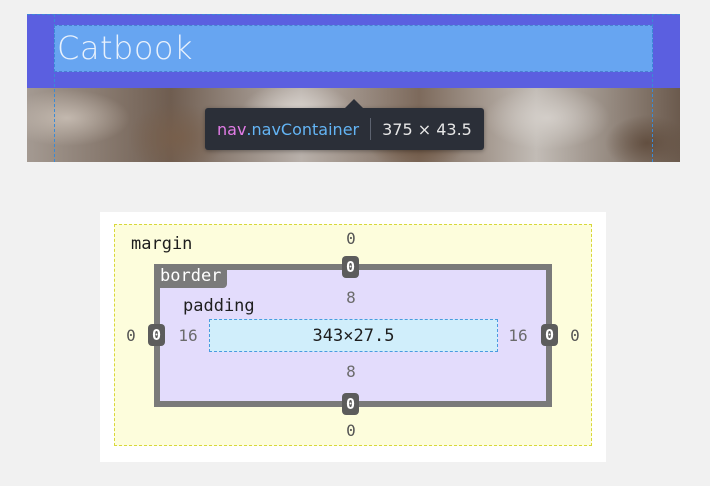 This screenshot has height=486, width=710. What do you see at coordinates (427, 129) in the screenshot?
I see `tooltip-size: 375 × 43.5` at bounding box center [427, 129].